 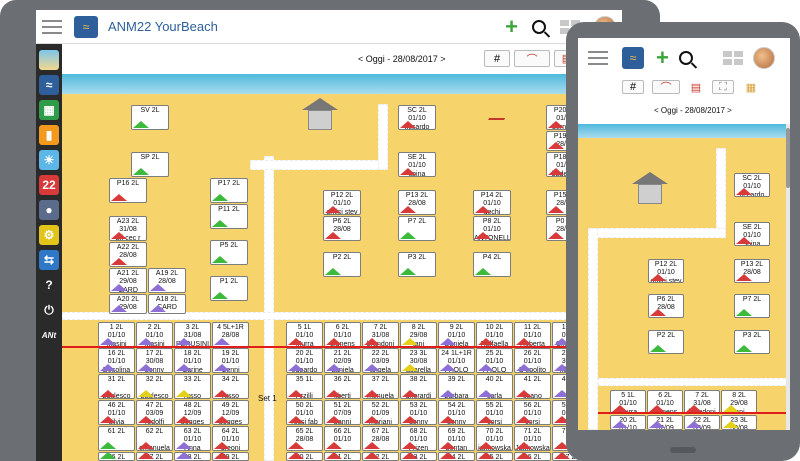 What do you see at coordinates (128, 190) in the screenshot?
I see `spot-cell: P16 2L` at bounding box center [128, 190].